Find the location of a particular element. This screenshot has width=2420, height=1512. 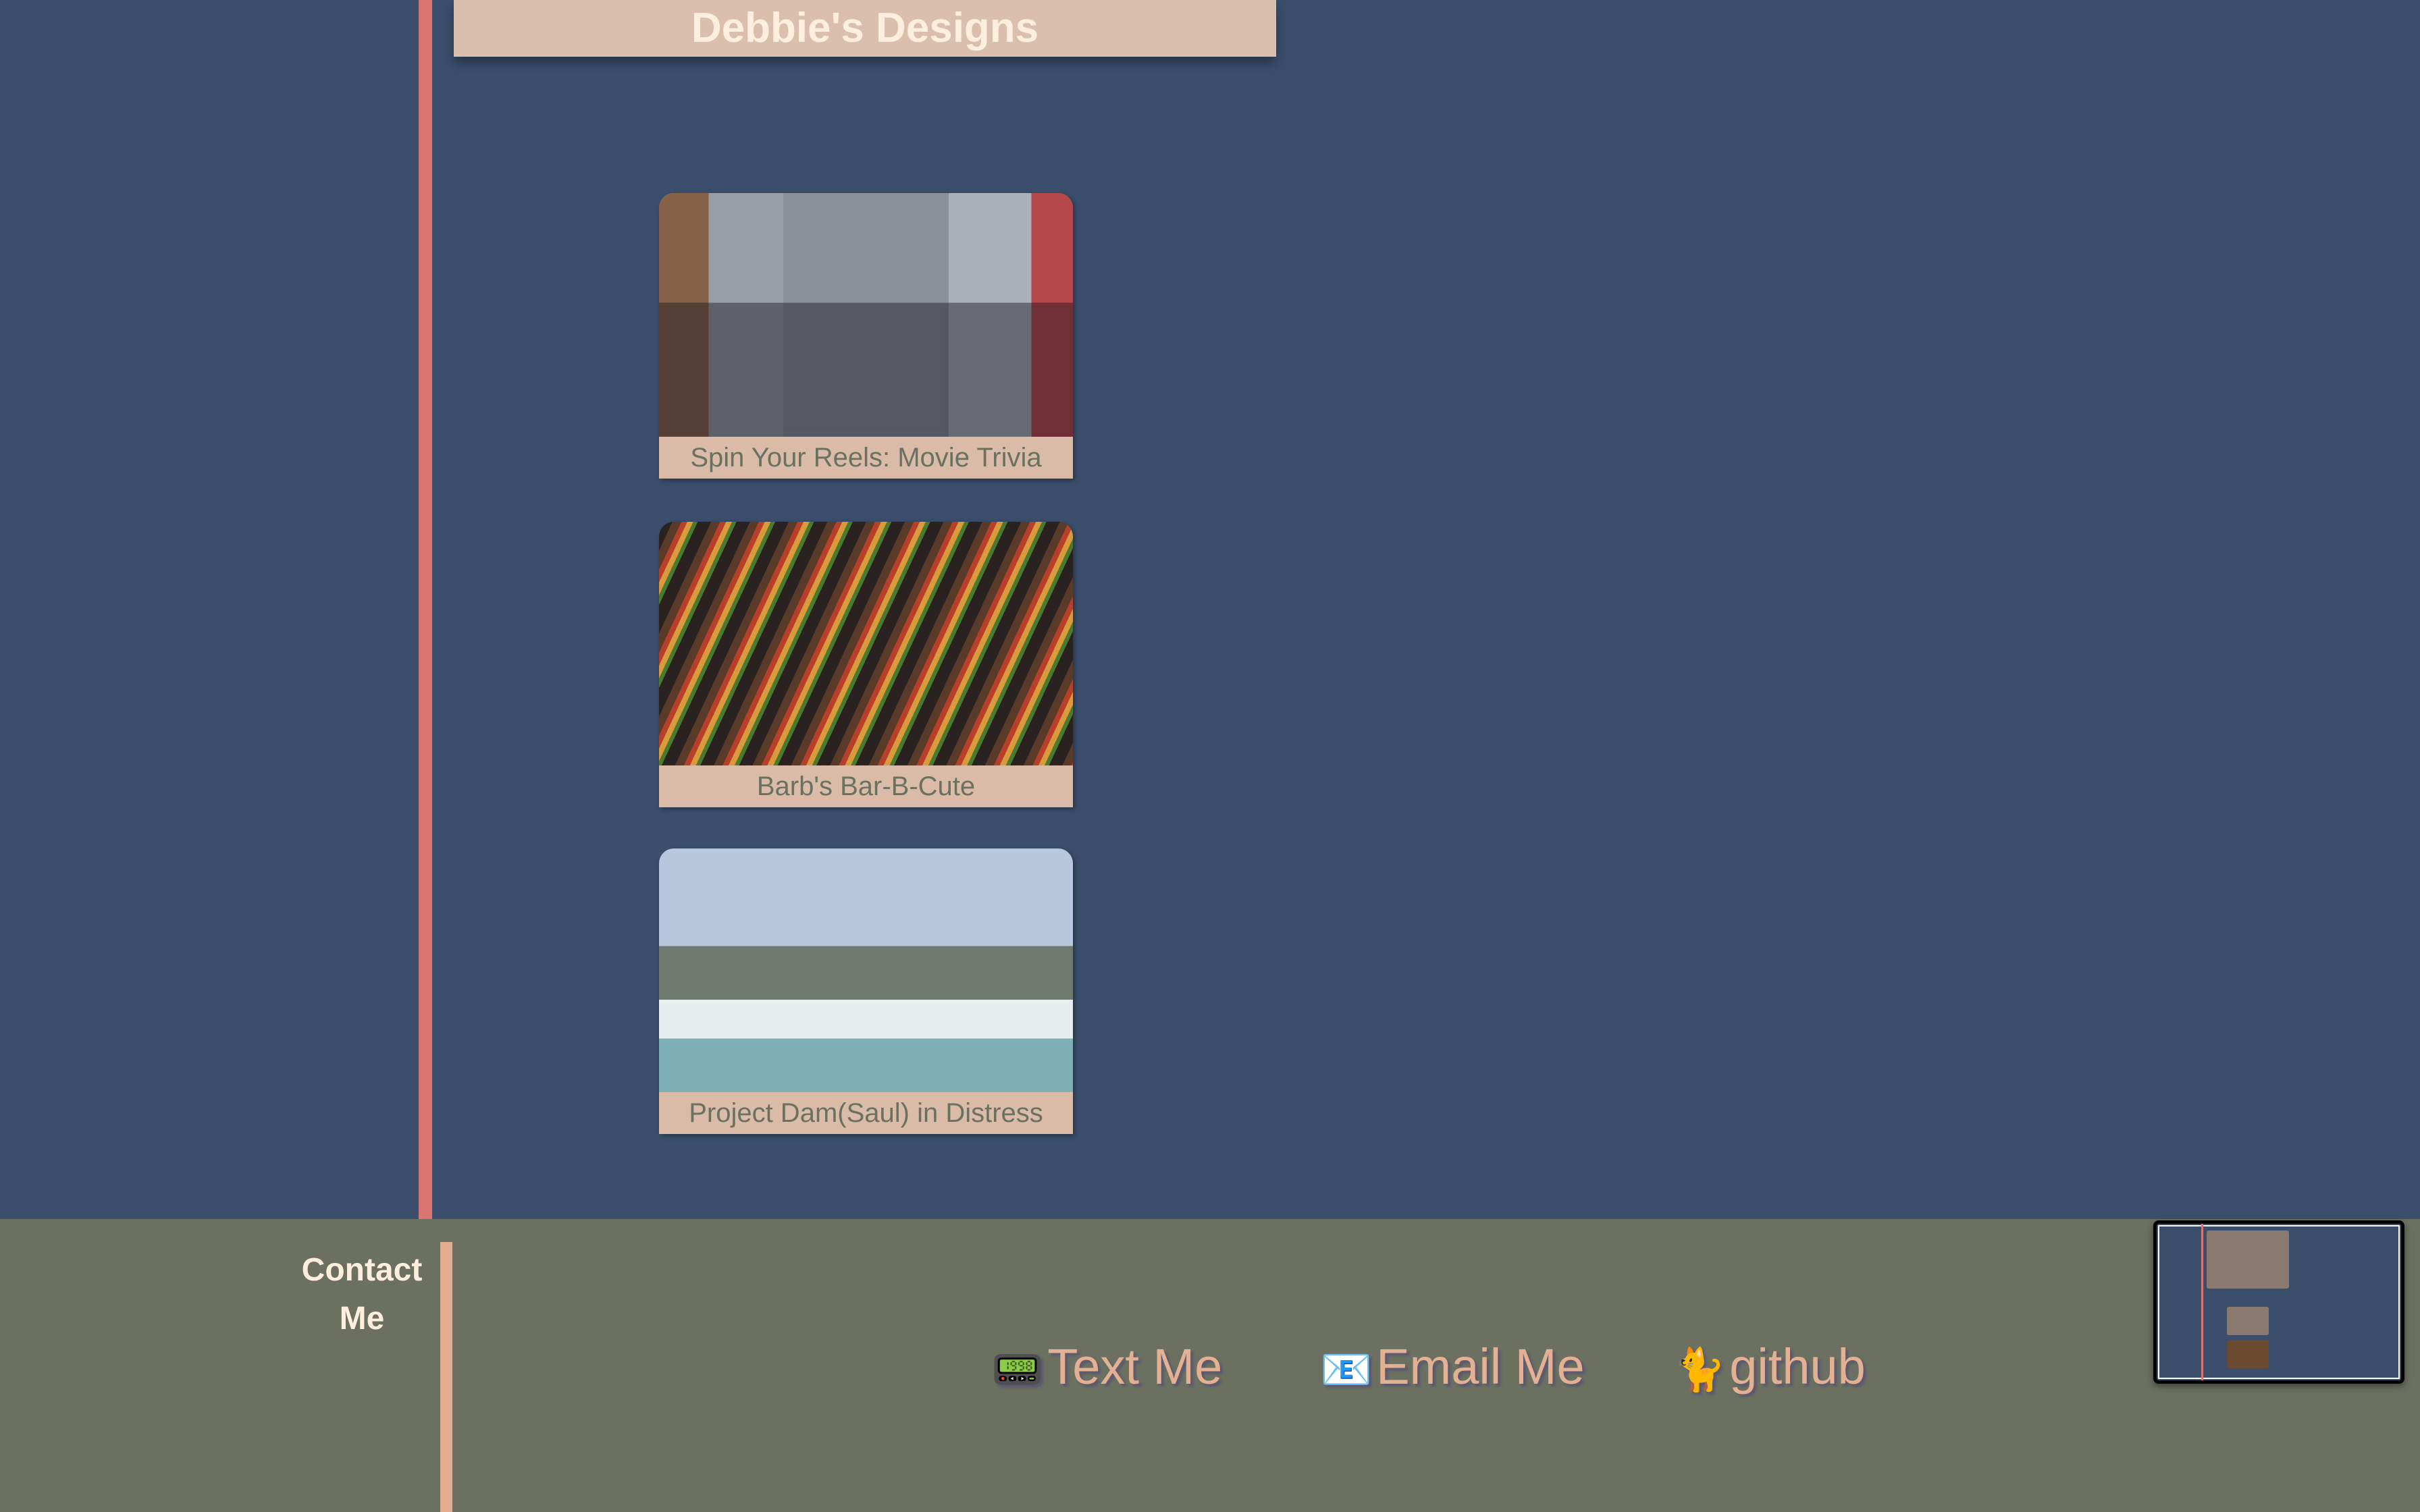

email-me-link: 📧Email Me is located at coordinates (1452, 1366).